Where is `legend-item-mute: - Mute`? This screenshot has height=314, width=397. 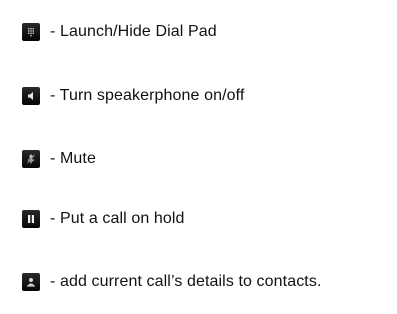
legend-item-mute: - Mute is located at coordinates (59, 159).